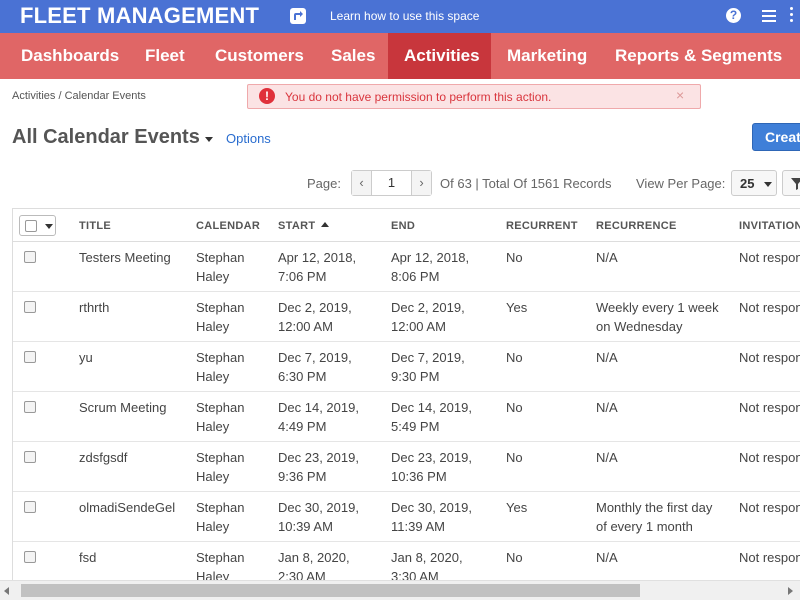  I want to click on cell-end: Dec 2, 2019, 12:00 AM, so click(428, 317).